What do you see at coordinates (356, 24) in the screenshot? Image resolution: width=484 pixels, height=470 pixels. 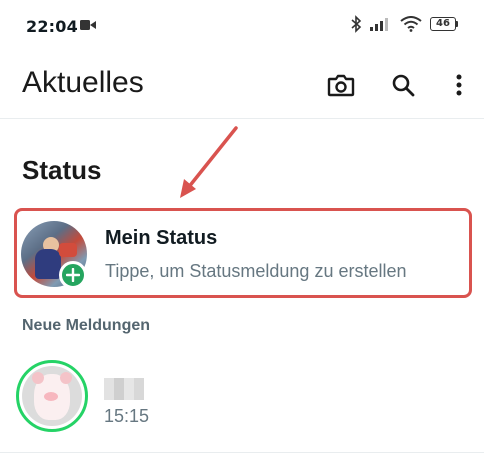 I see `bluetooth-icon` at bounding box center [356, 24].